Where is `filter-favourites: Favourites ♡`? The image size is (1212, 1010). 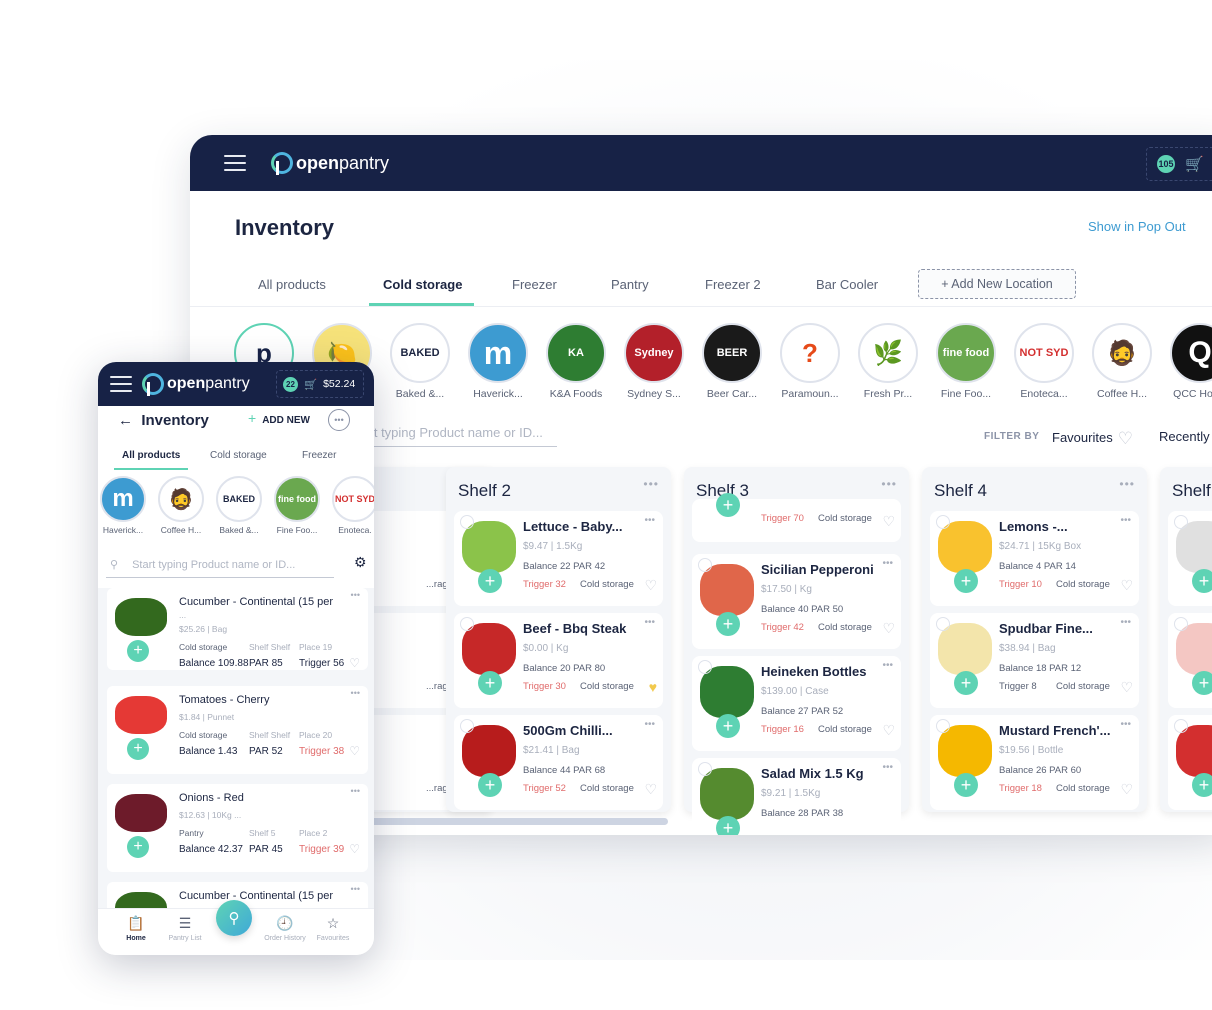 filter-favourites: Favourites ♡ is located at coordinates (1092, 439).